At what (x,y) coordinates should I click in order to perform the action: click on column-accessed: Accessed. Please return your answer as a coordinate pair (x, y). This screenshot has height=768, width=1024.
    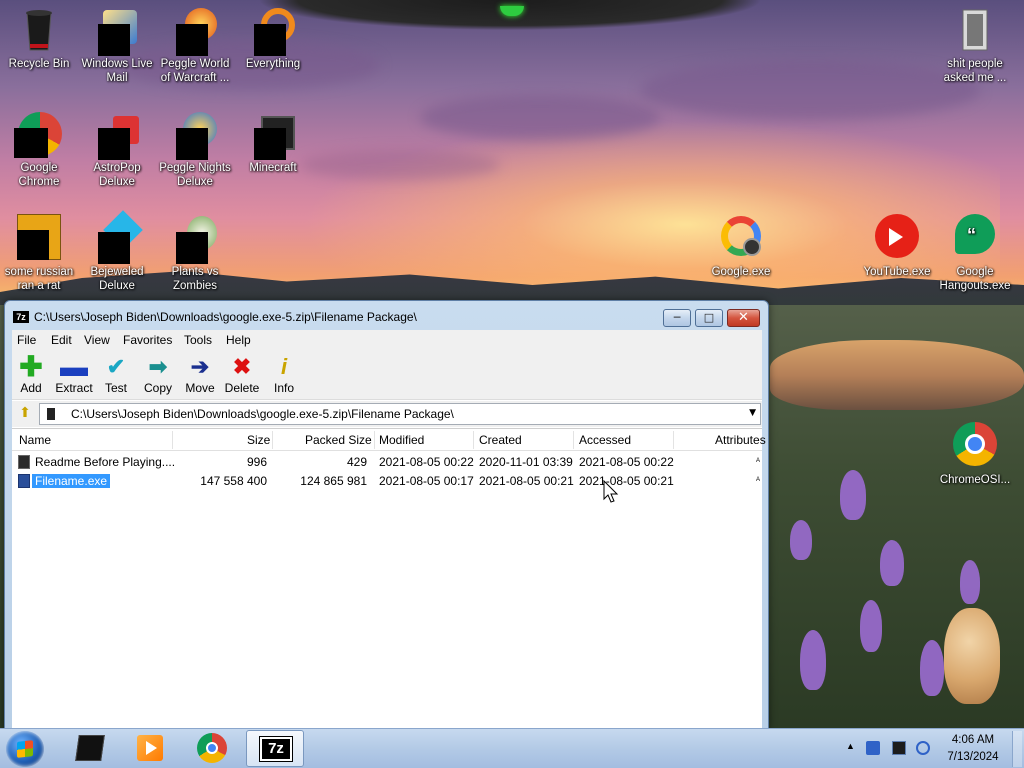
    Looking at the image, I should click on (605, 440).